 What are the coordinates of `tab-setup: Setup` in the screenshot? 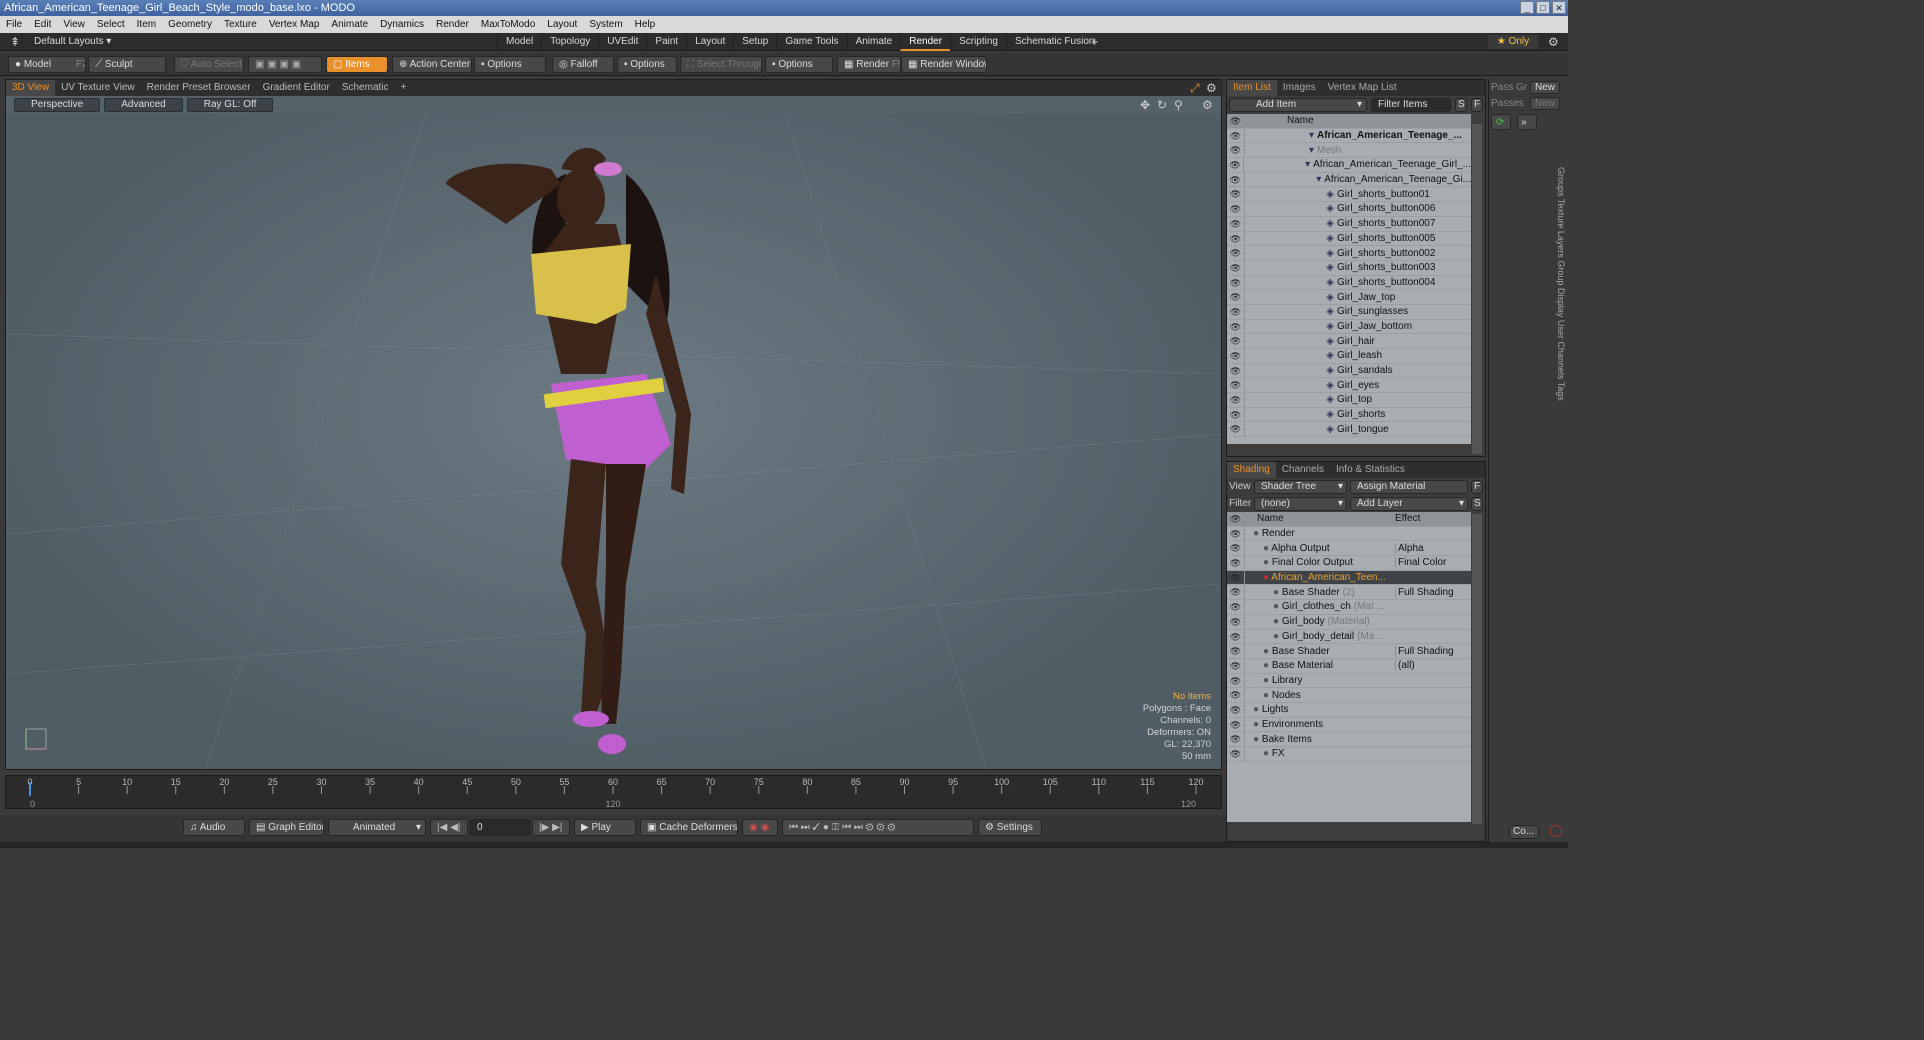 It's located at (754, 42).